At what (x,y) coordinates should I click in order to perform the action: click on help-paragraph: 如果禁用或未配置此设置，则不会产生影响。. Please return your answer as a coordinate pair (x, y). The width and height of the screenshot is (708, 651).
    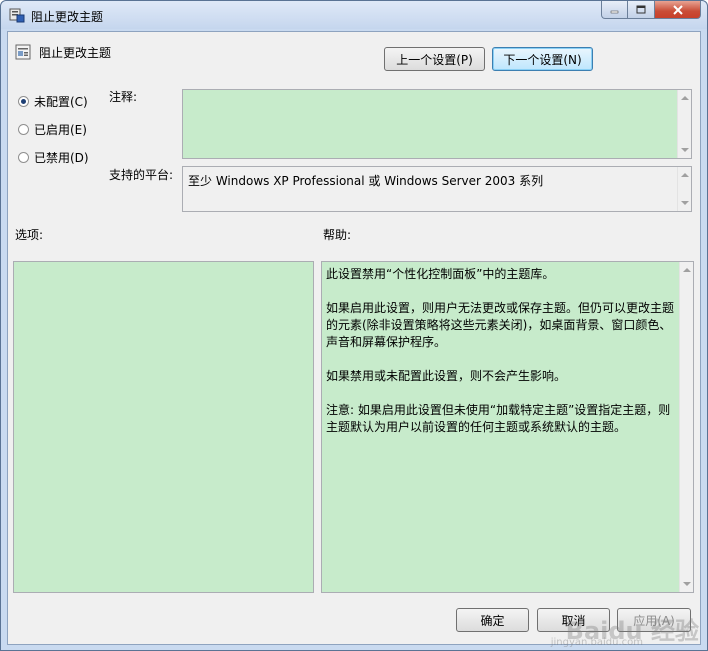
    Looking at the image, I should click on (446, 376).